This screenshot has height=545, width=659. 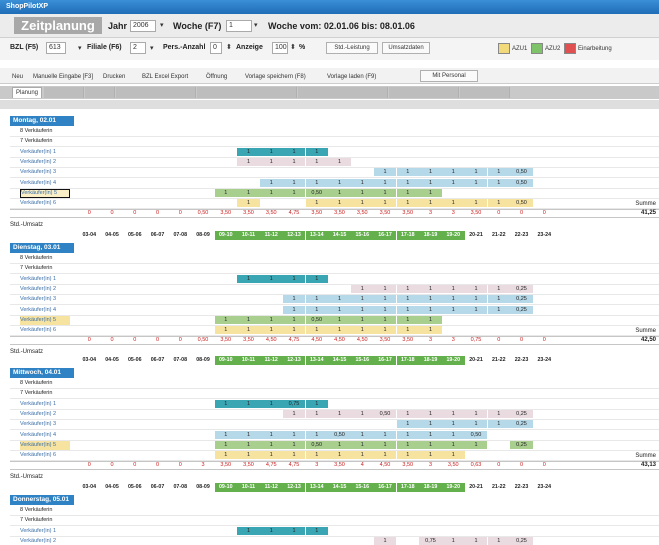 I want to click on employee-row-label: Verkäufer(in) 4, so click(x=45, y=435).